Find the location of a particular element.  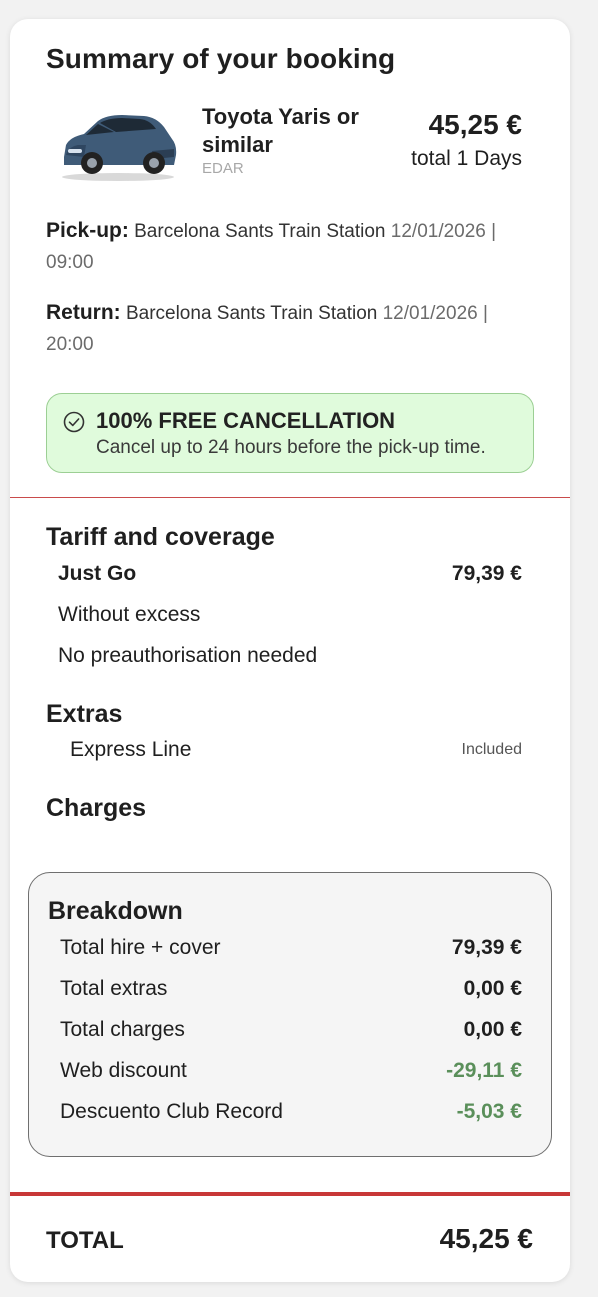

pickup-label: Pick-up: is located at coordinates (87, 230).